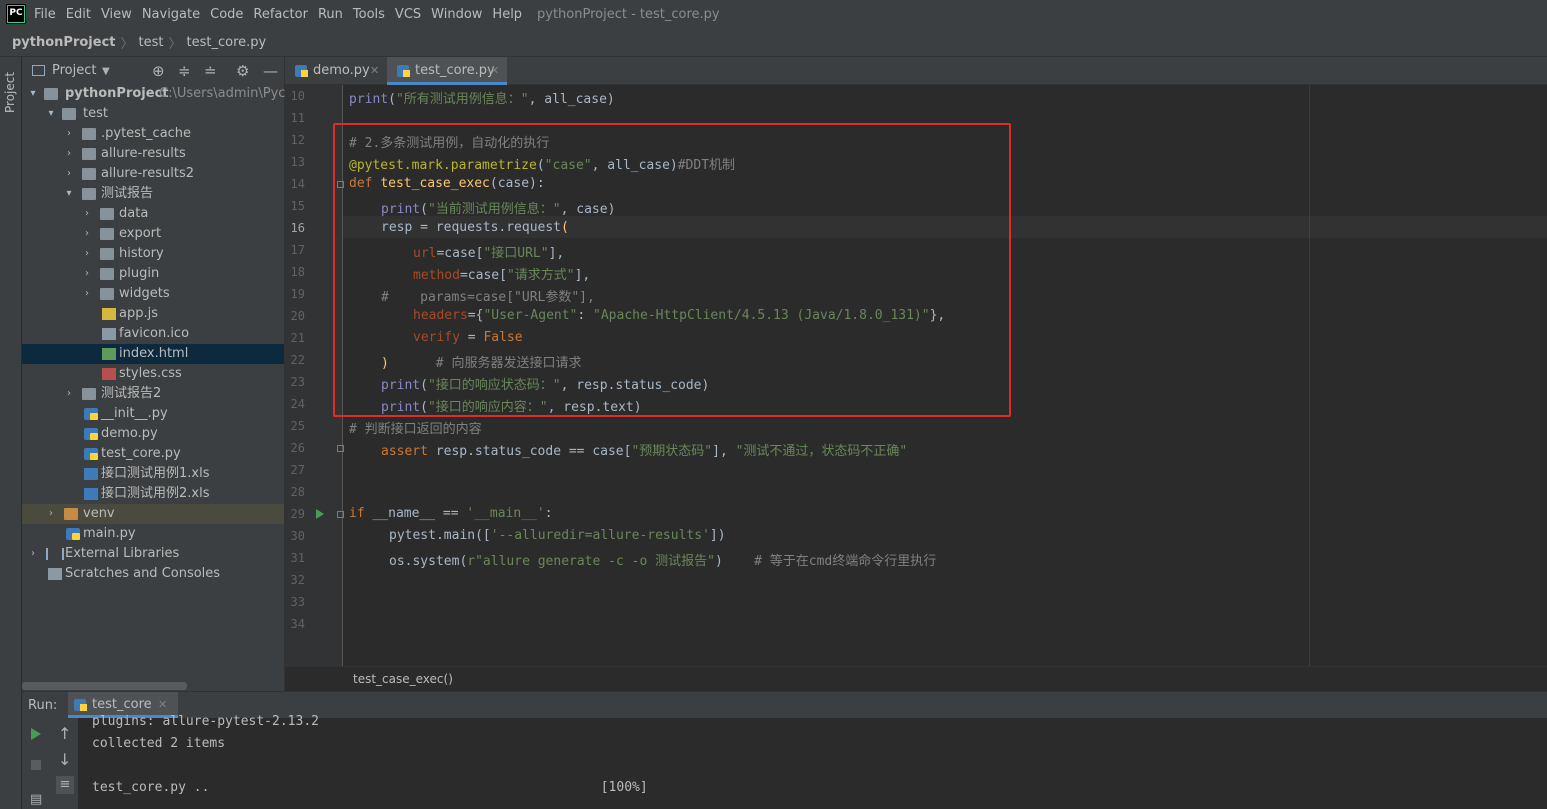 The height and width of the screenshot is (809, 1547). Describe the element at coordinates (74, 70) in the screenshot. I see `project-panel-title: Project` at that location.